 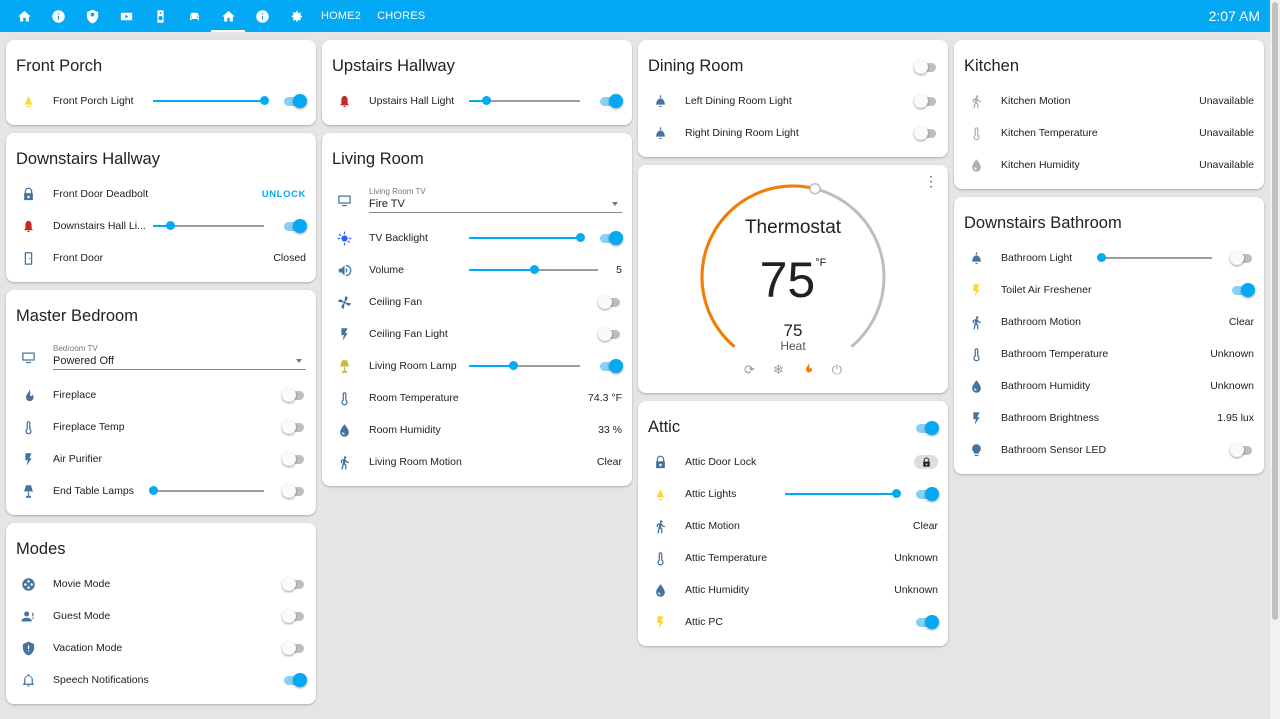 I want to click on entity-row-fireplace-temp: Fireplace Temp, so click(x=161, y=427).